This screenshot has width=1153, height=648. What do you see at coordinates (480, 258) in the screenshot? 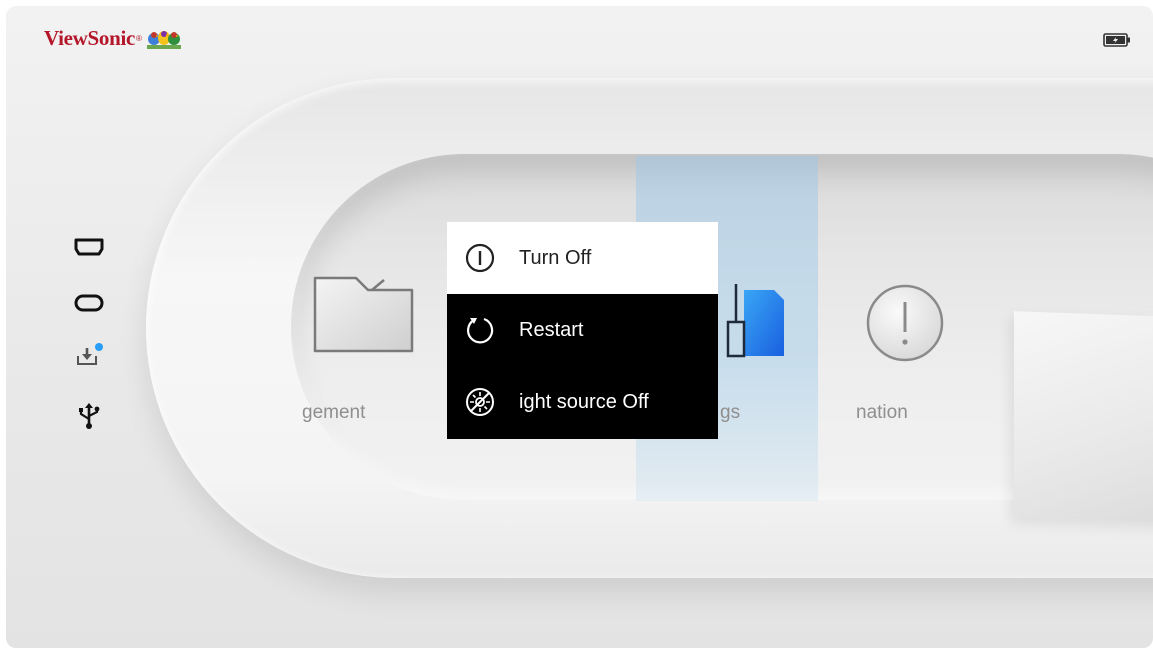
I see `power-icon` at bounding box center [480, 258].